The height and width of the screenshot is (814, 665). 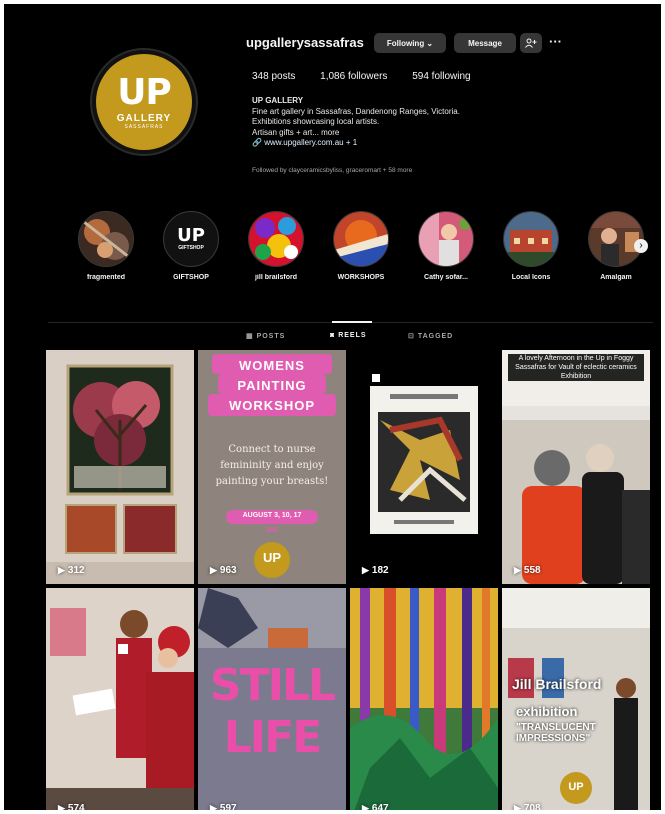 I want to click on description-line: femininity and enjoy, so click(x=272, y=465).